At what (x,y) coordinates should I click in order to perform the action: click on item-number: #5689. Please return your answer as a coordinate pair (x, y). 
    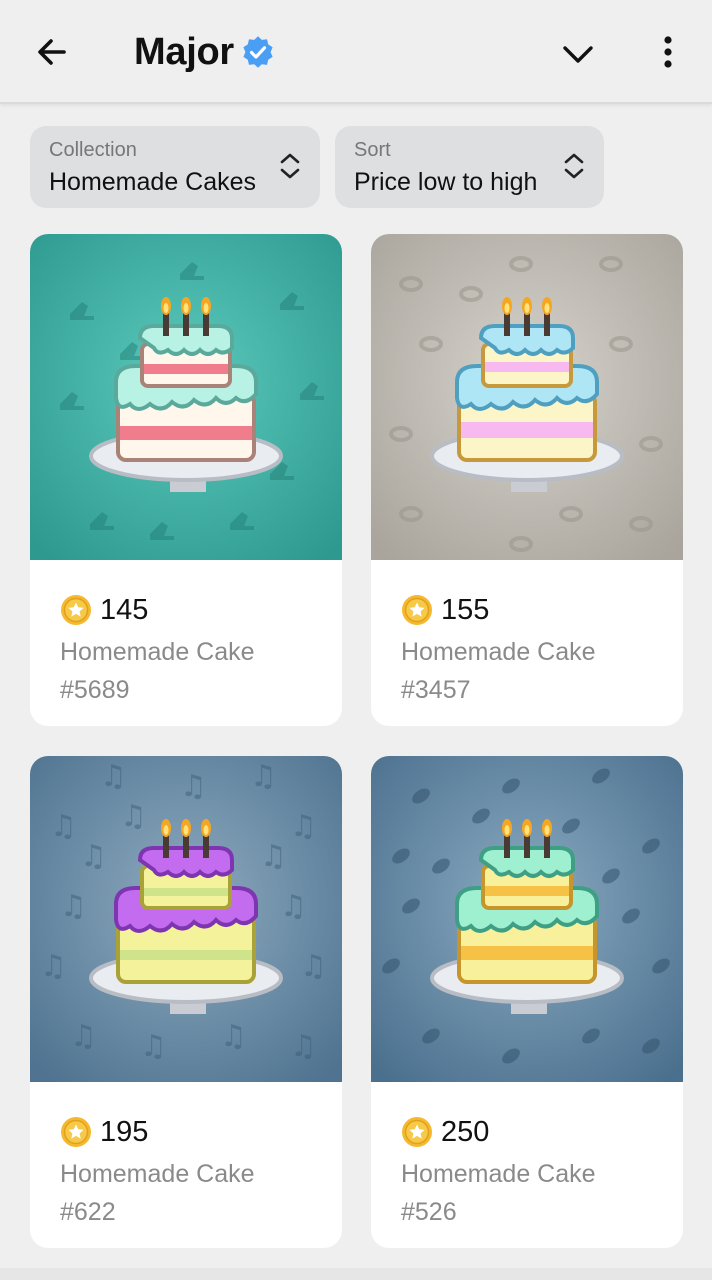
    Looking at the image, I should click on (95, 690).